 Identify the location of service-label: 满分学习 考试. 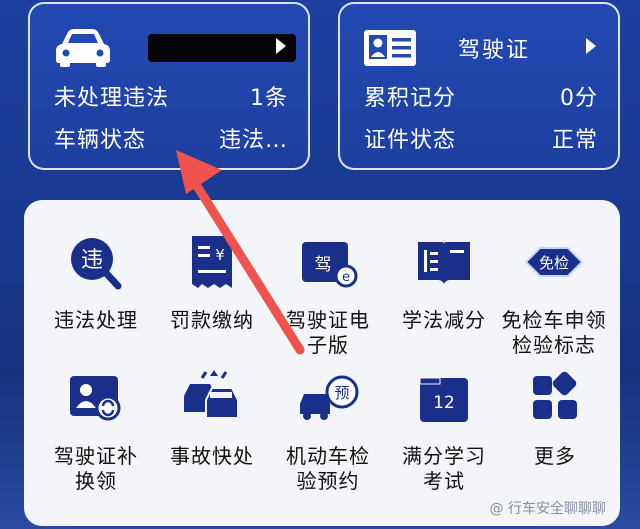
(444, 468).